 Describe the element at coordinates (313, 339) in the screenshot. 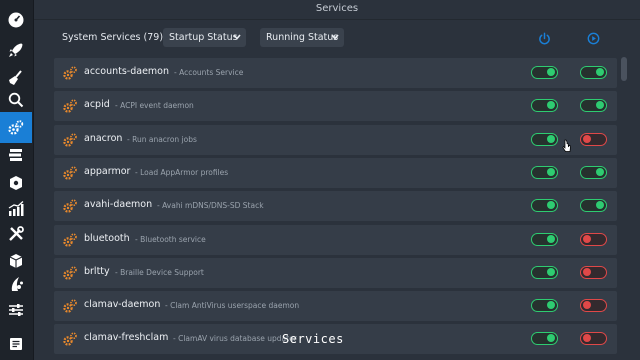

I see `video-caption: Services` at that location.